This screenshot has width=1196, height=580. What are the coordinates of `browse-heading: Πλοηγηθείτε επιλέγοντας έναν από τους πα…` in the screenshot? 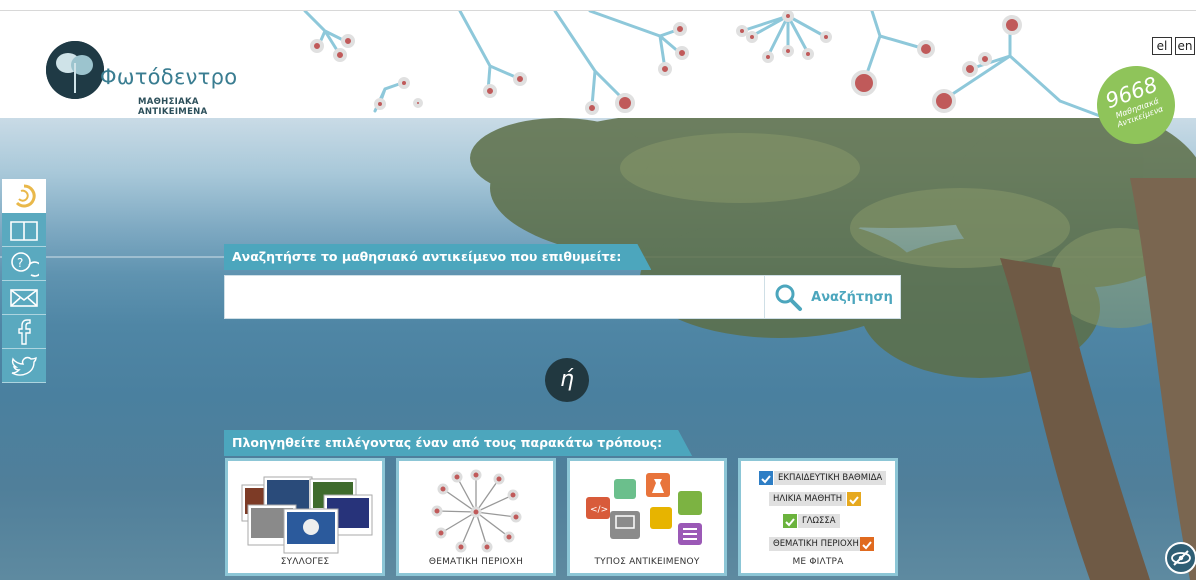 It's located at (458, 443).